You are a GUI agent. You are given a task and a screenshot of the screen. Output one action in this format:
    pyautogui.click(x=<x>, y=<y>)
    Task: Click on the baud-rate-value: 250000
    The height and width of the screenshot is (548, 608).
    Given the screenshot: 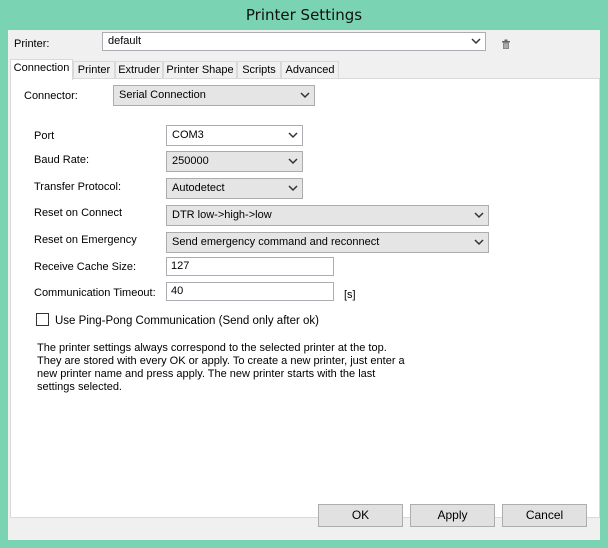 What is the action you would take?
    pyautogui.click(x=190, y=161)
    